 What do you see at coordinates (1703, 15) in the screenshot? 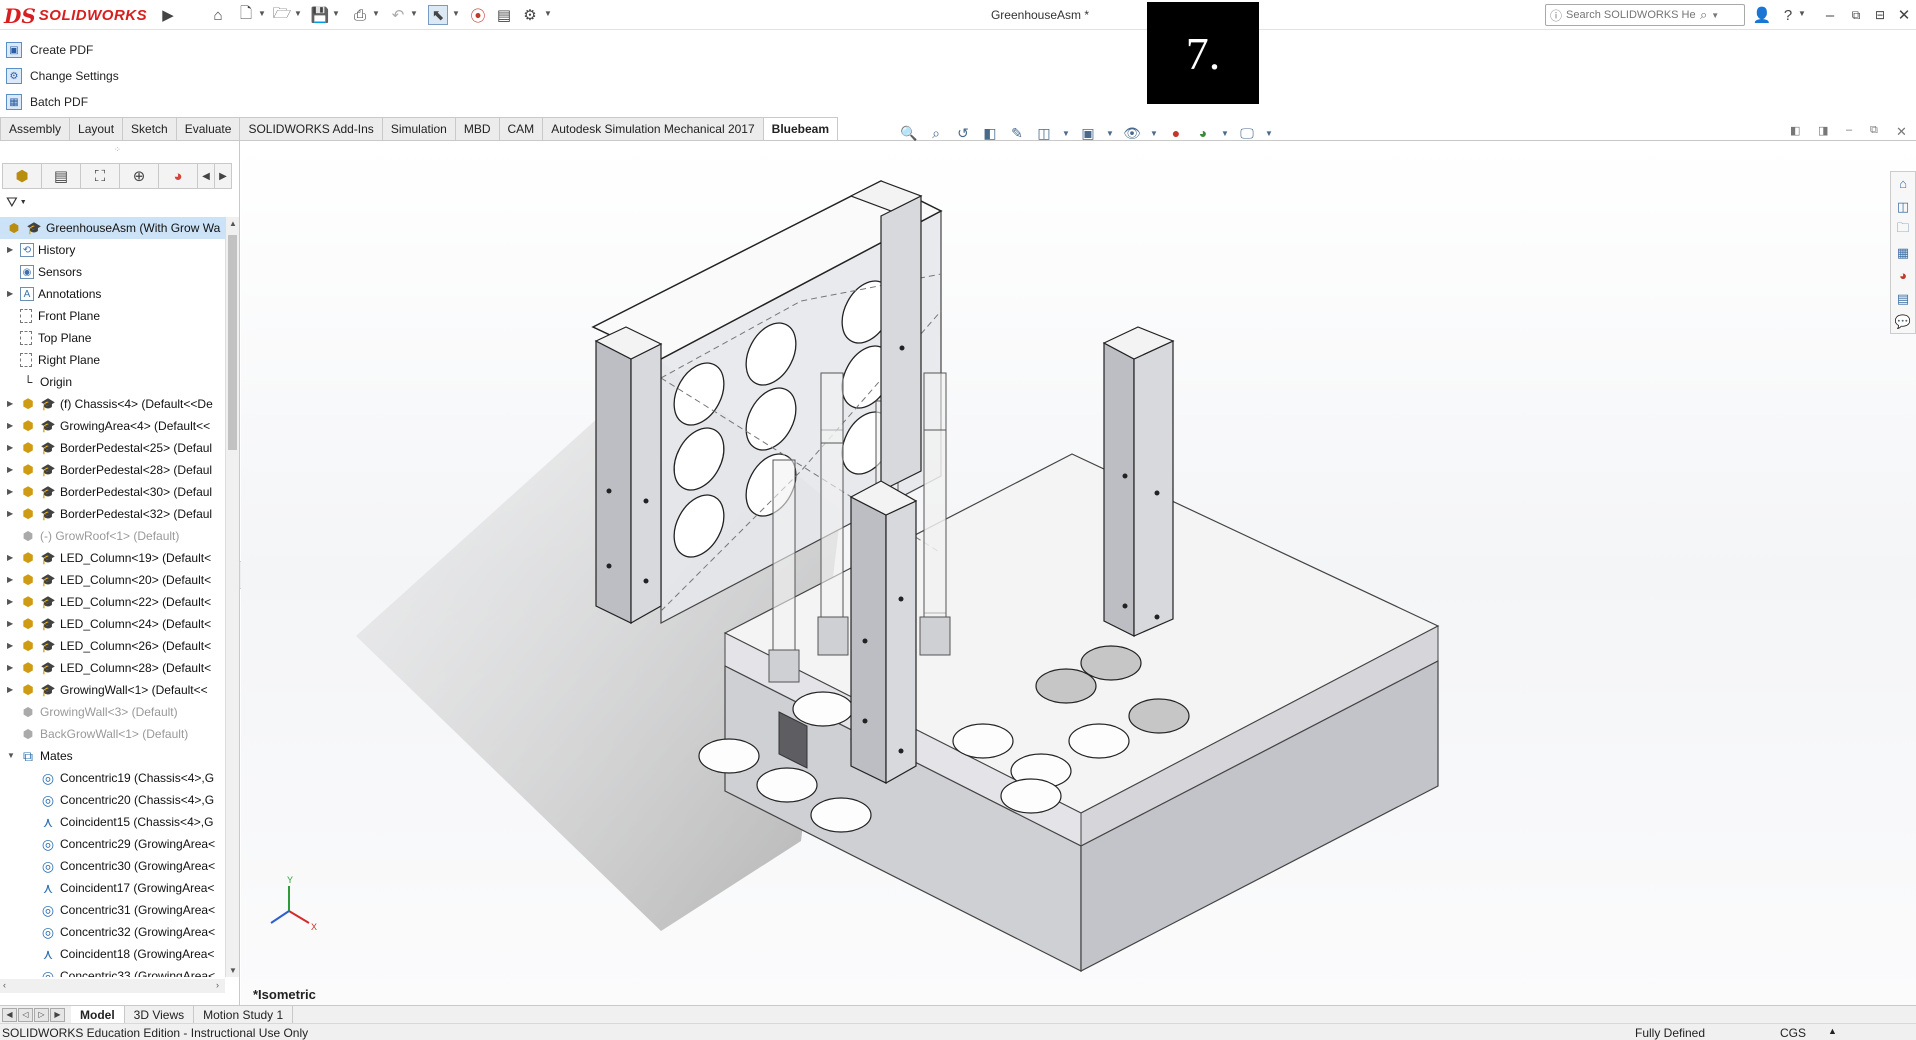
I see `search-icon: ⌕` at bounding box center [1703, 15].